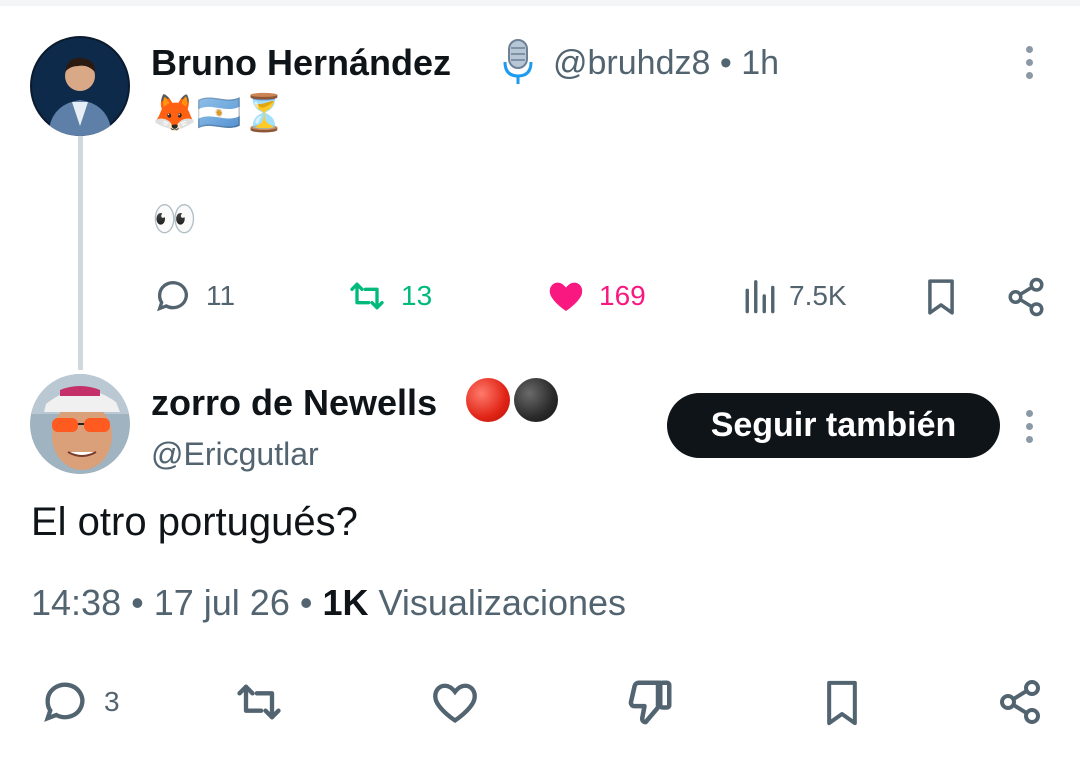 This screenshot has height=770, width=1080. I want to click on tweet-emojis-eyes: 👀, so click(174, 219).